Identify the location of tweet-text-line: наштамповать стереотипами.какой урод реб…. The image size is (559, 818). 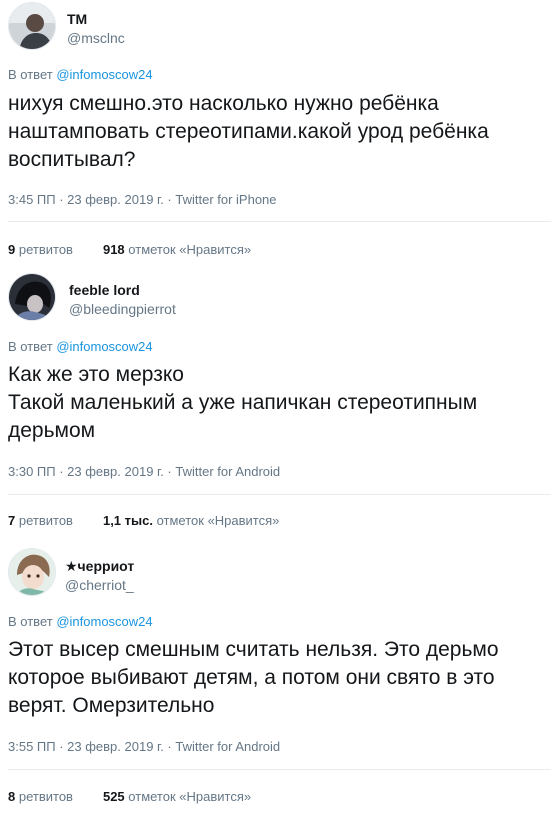
(248, 131).